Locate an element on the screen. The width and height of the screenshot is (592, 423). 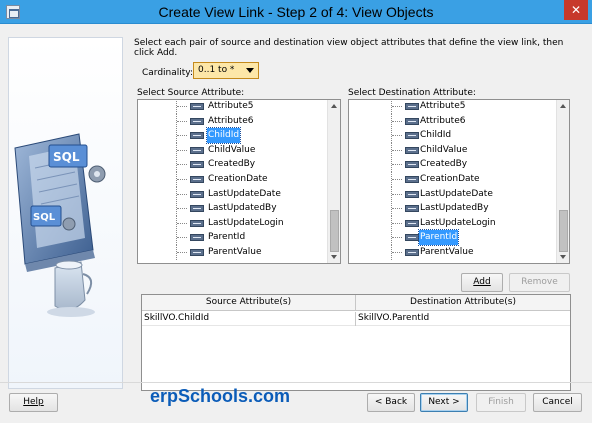
add-button-label: Add is located at coordinates (482, 282).